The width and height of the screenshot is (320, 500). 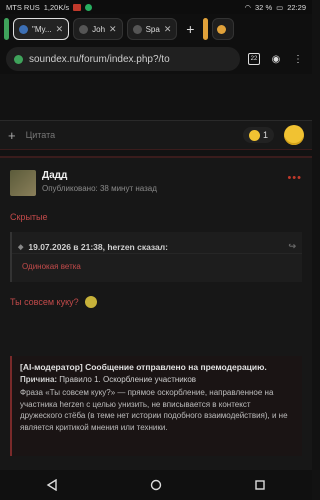 I want to click on more-options-icon: •••, so click(x=294, y=178).